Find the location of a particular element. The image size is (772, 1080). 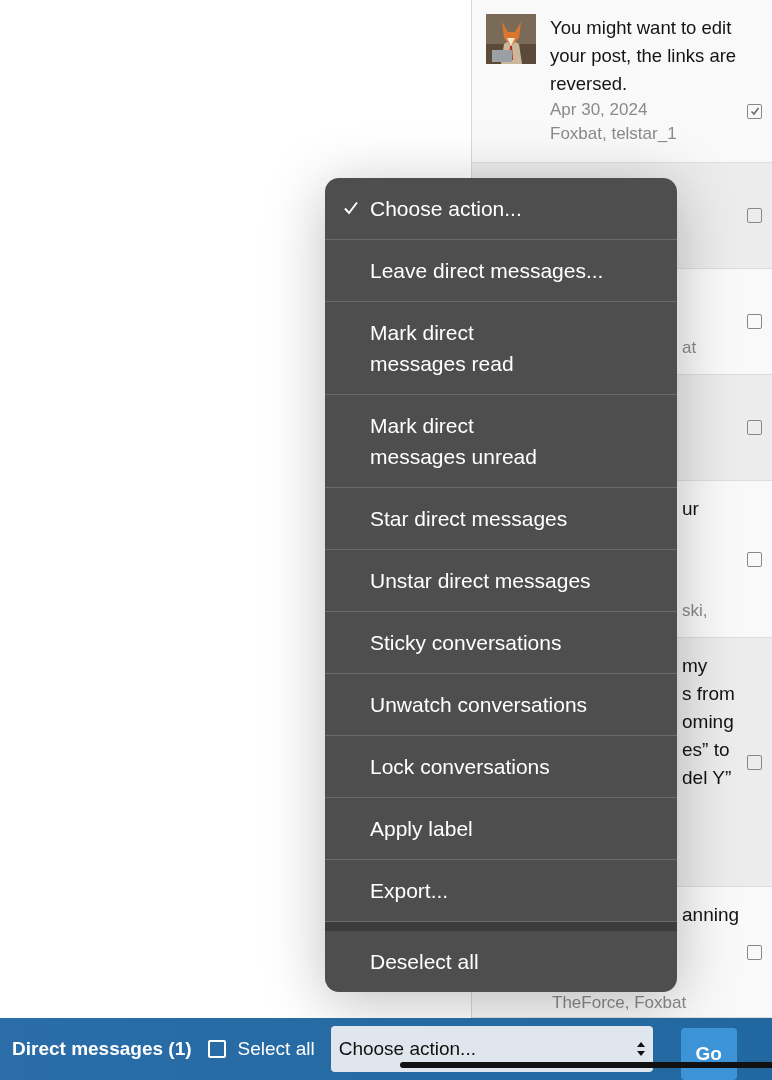

menu-item: Deselect all is located at coordinates (501, 961).